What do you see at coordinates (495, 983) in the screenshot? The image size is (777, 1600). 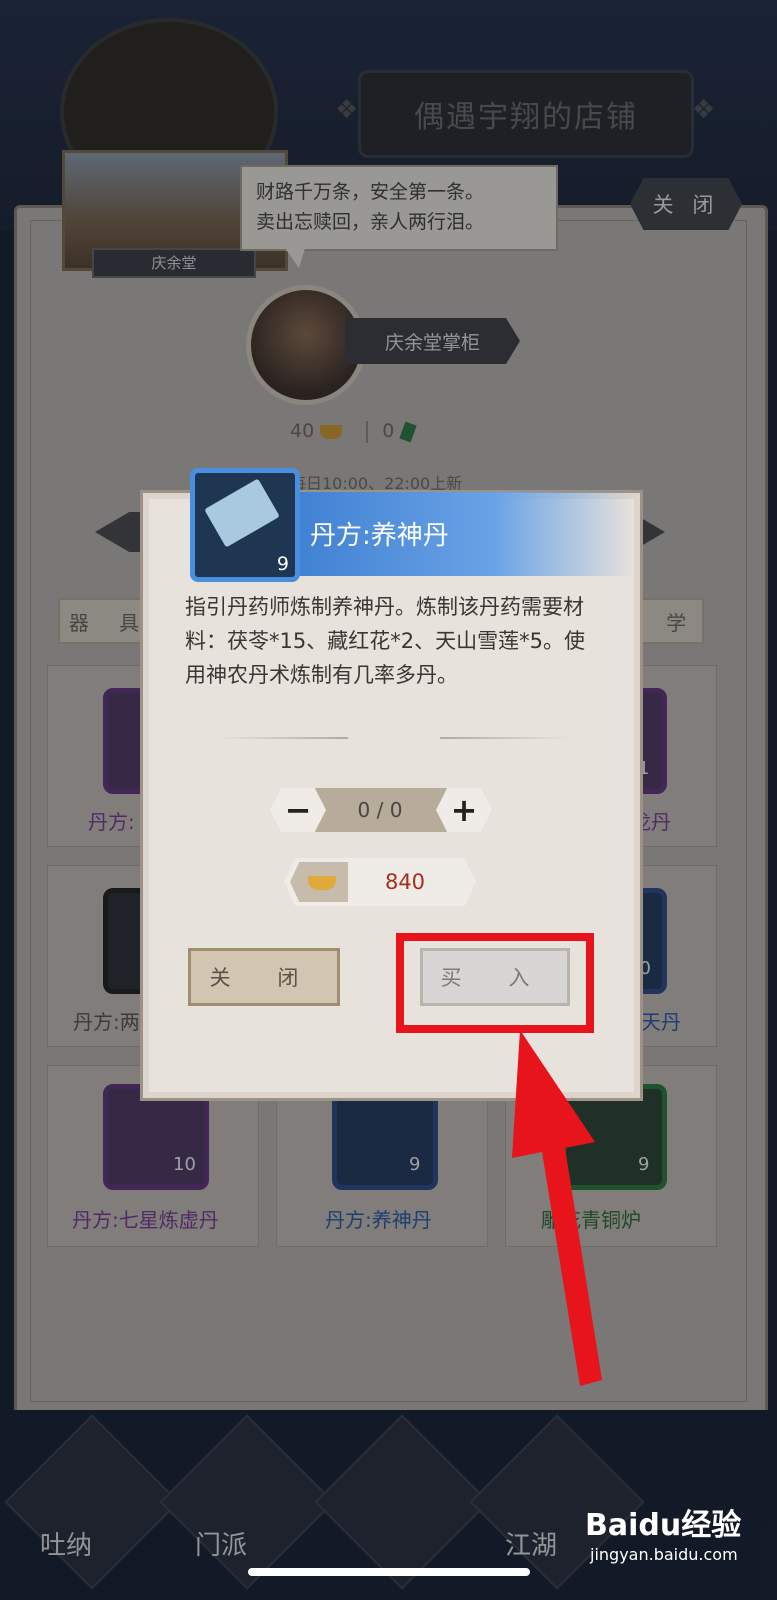 I see `buy-button-highlight-box` at bounding box center [495, 983].